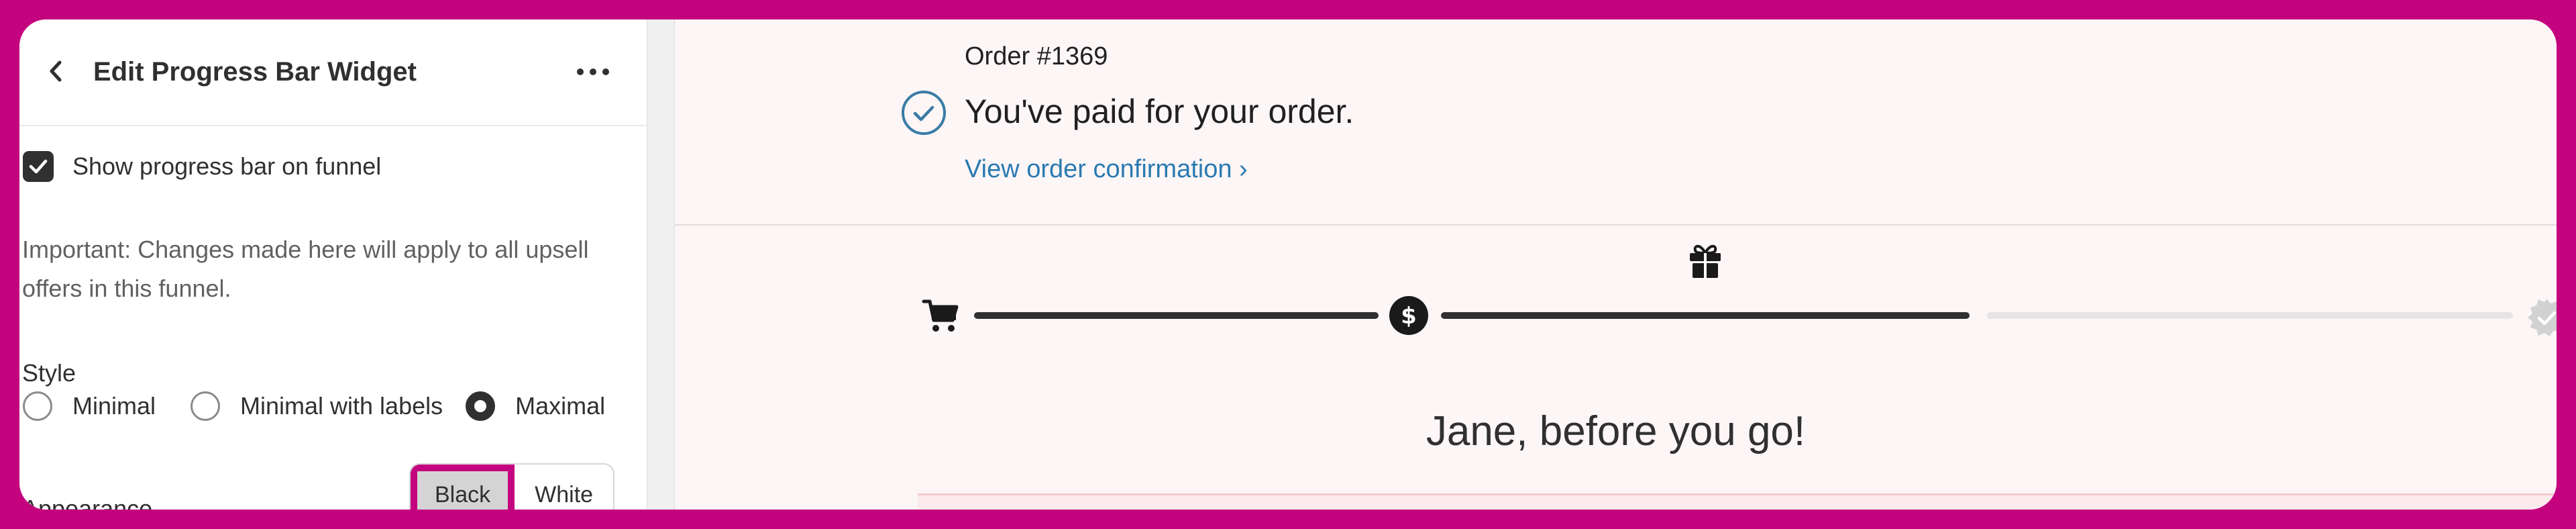 The width and height of the screenshot is (2576, 529). I want to click on panel-header: Edit Progress Bar Widget, so click(333, 72).